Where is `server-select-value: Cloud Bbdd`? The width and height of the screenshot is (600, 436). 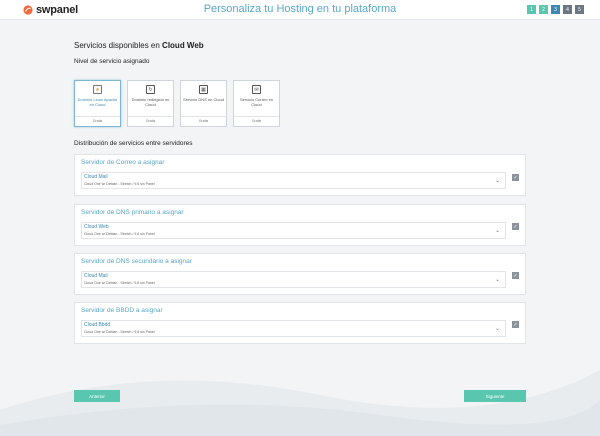 server-select-value: Cloud Bbdd is located at coordinates (97, 325).